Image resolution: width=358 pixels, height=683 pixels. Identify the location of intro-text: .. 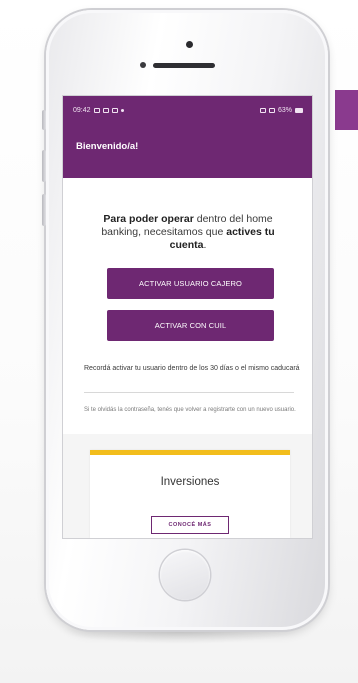
(205, 245).